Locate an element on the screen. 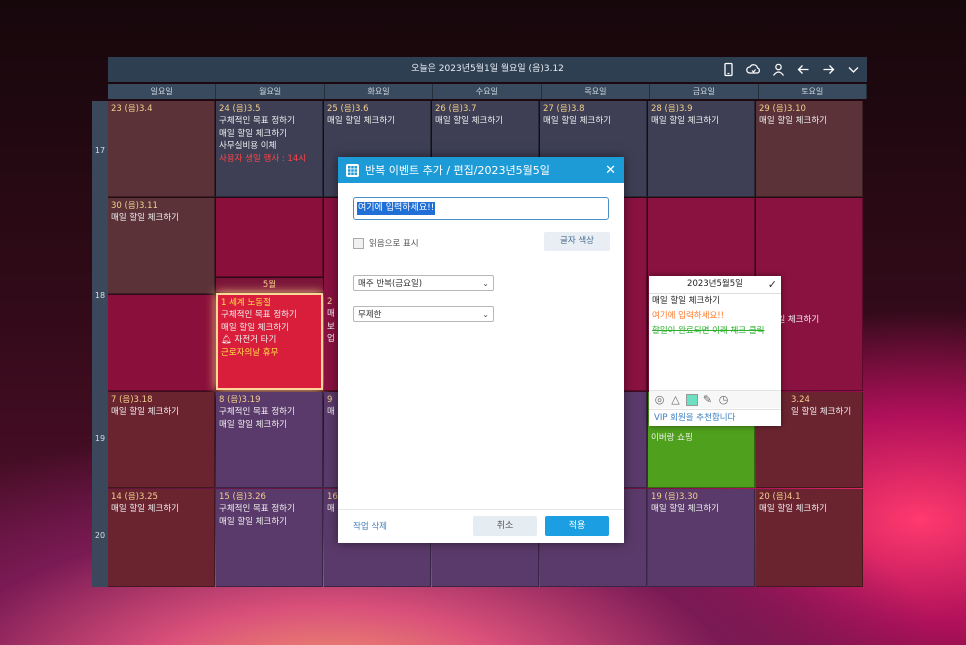  weekday-label: 월요일 is located at coordinates (270, 91).